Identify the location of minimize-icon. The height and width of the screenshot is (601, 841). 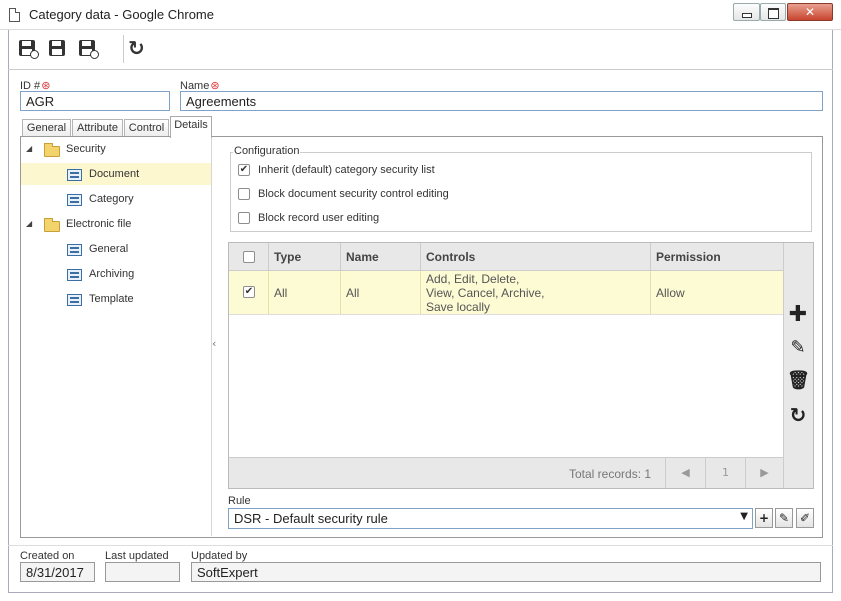
(746, 12).